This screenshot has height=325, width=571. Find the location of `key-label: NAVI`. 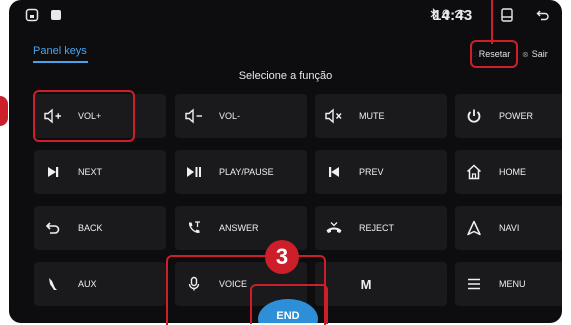

key-label: NAVI is located at coordinates (509, 228).